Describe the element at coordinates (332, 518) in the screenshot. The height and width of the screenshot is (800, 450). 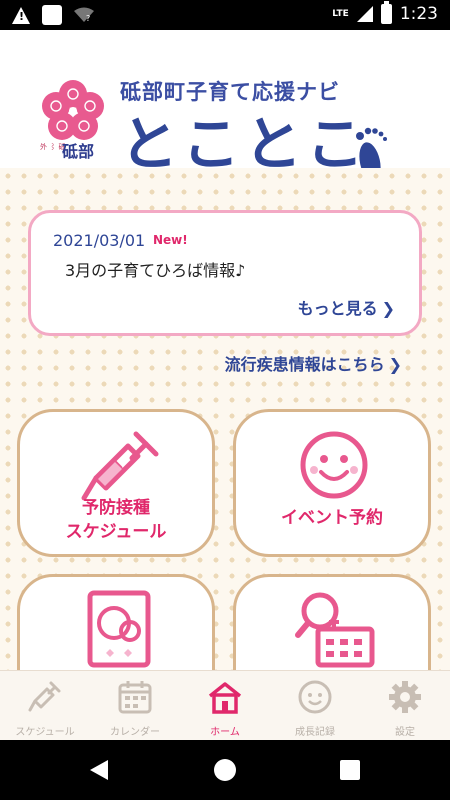
I see `event-label: イベント予約` at that location.